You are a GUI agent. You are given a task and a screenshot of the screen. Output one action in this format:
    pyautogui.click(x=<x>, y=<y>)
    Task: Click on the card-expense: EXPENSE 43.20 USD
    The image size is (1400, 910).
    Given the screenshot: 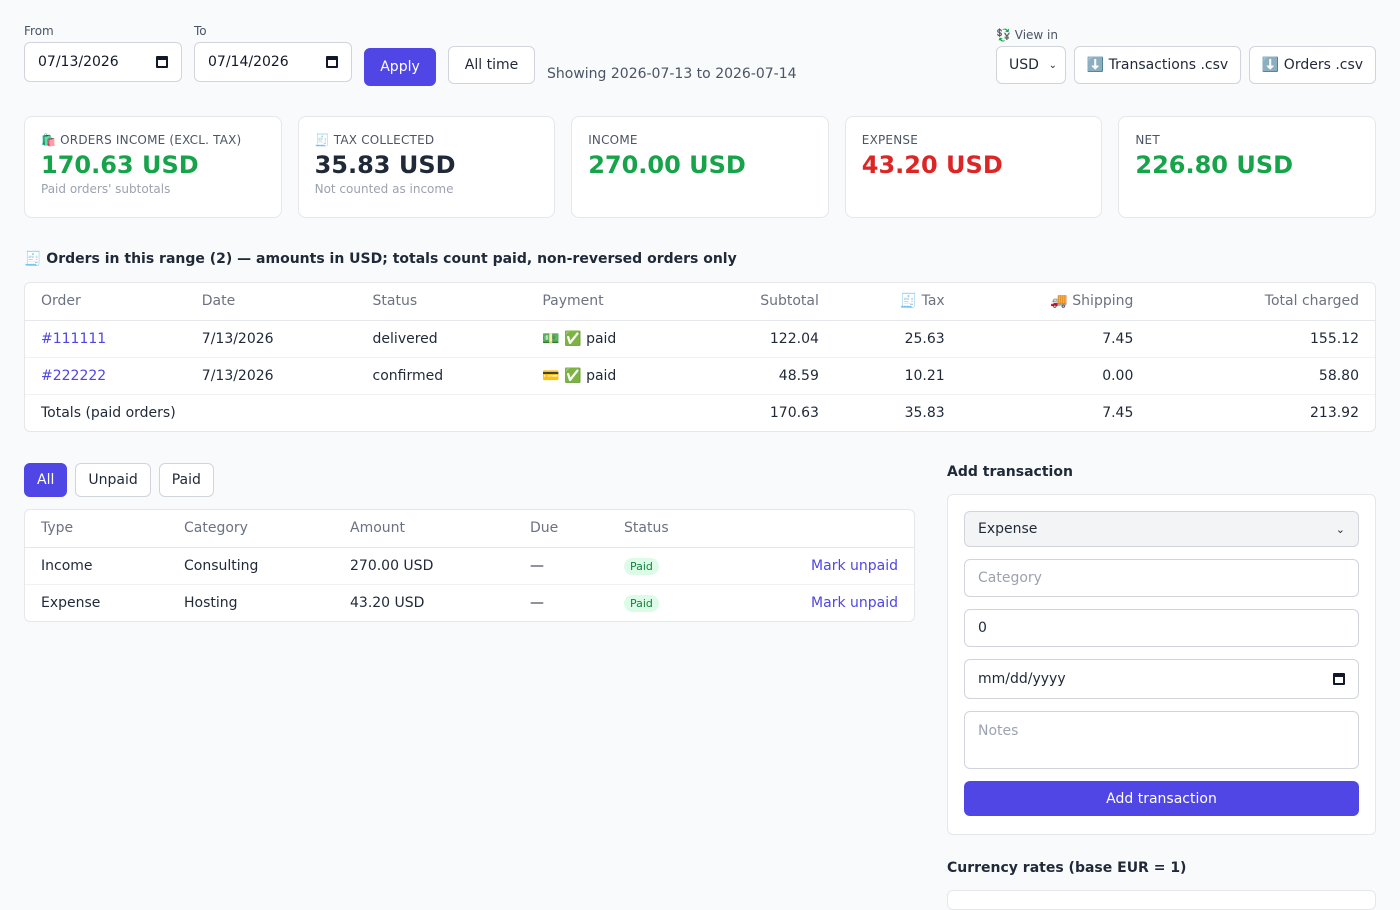 What is the action you would take?
    pyautogui.click(x=973, y=167)
    